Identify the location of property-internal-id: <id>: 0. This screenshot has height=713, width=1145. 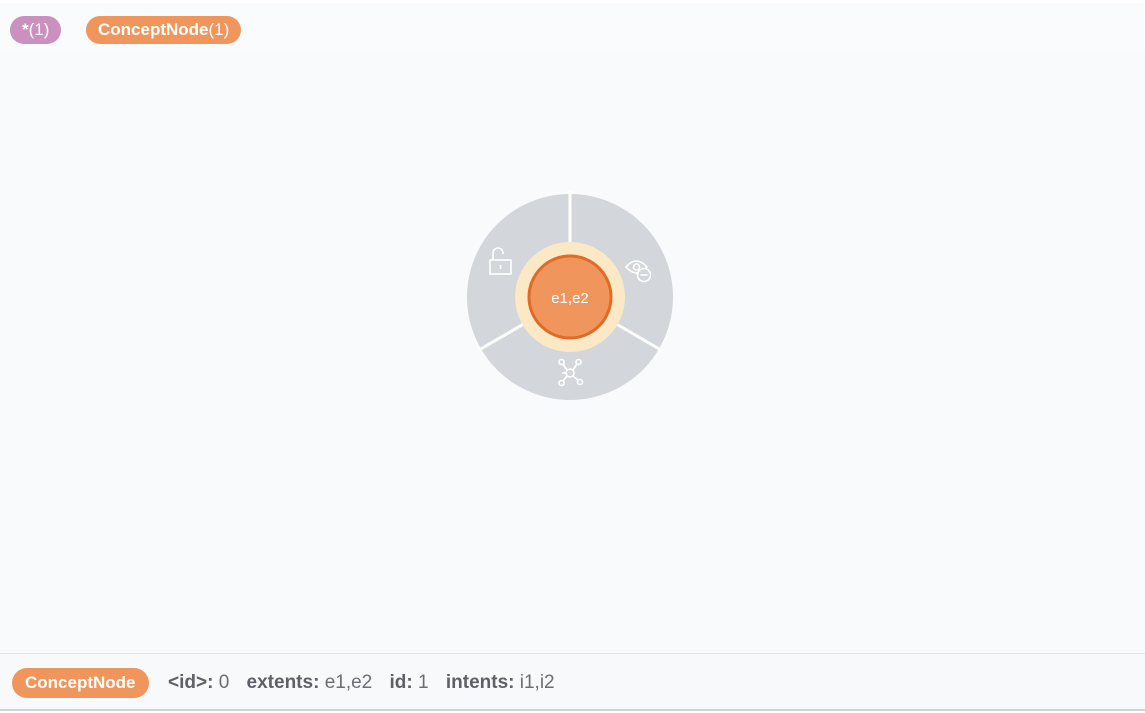
(198, 682).